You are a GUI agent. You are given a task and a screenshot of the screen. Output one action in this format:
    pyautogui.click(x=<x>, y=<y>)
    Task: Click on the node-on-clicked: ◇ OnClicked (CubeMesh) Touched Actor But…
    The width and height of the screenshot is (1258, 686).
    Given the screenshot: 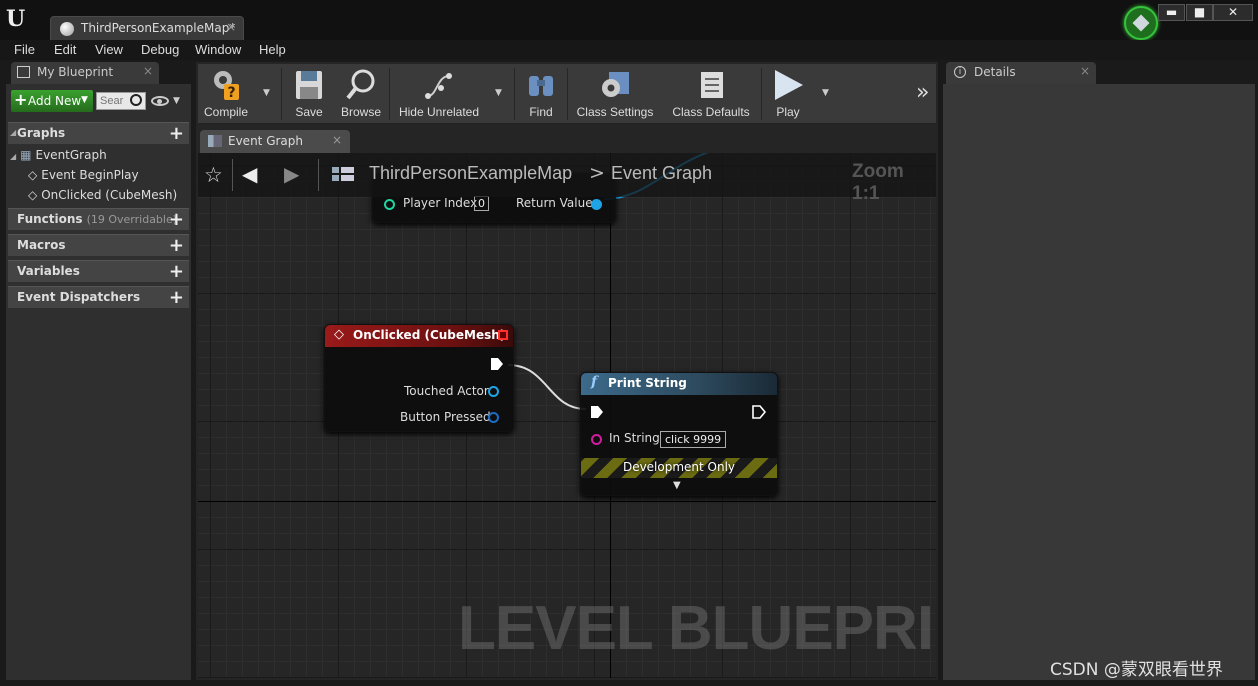 What is the action you would take?
    pyautogui.click(x=419, y=378)
    